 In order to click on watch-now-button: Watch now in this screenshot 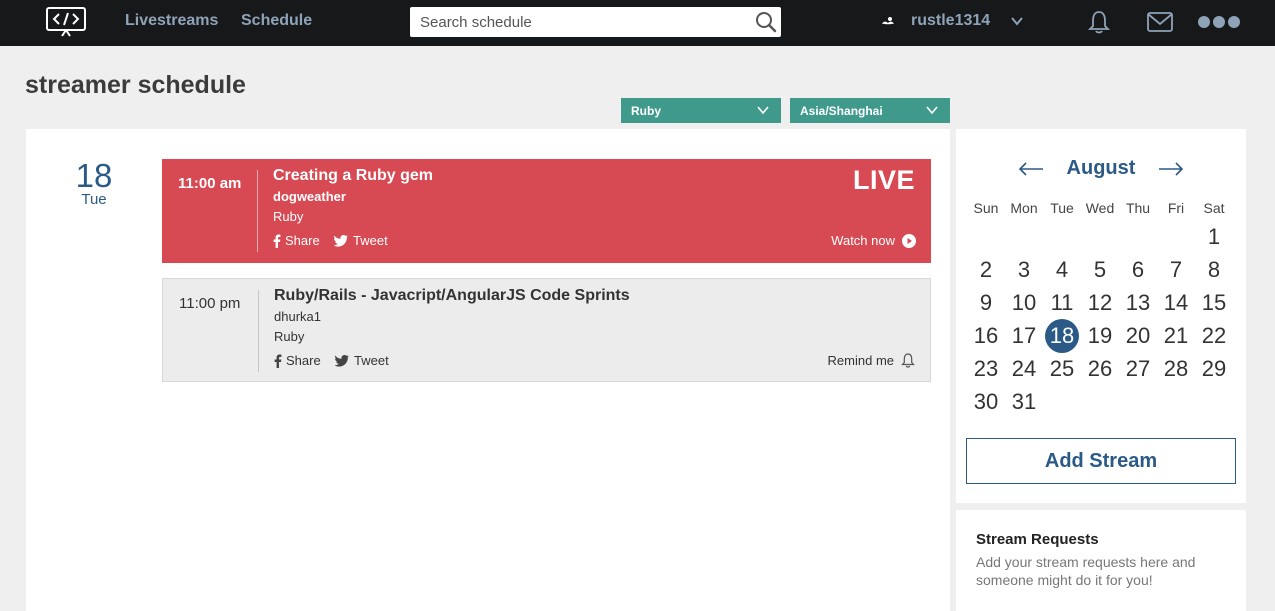, I will do `click(873, 240)`.